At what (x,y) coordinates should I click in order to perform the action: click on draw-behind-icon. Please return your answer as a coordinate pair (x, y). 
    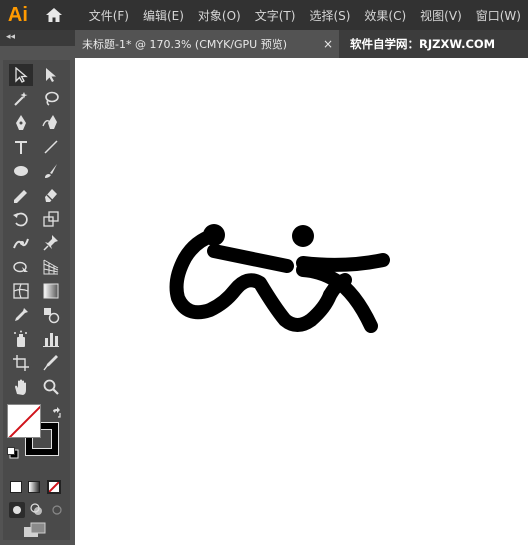
    Looking at the image, I should click on (37, 510).